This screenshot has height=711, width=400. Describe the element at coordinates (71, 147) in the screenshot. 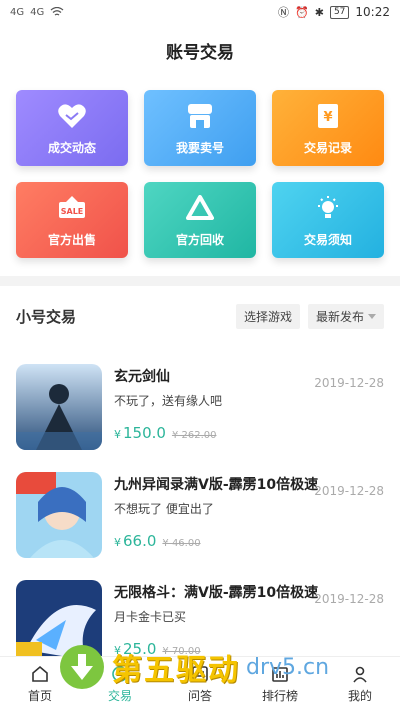

I see `tile-label: 成交动态` at that location.